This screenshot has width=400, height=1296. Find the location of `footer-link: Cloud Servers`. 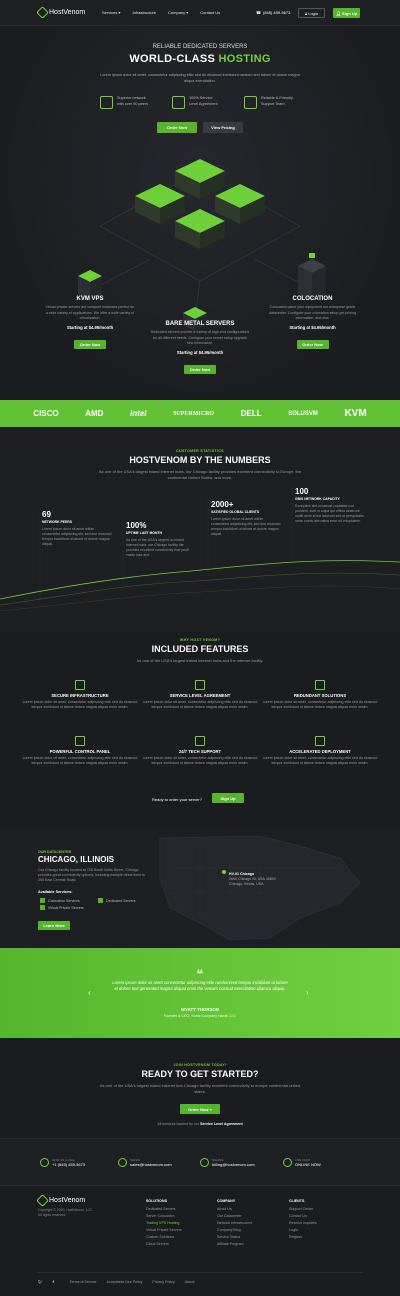

footer-link: Cloud Servers is located at coordinates (164, 1244).